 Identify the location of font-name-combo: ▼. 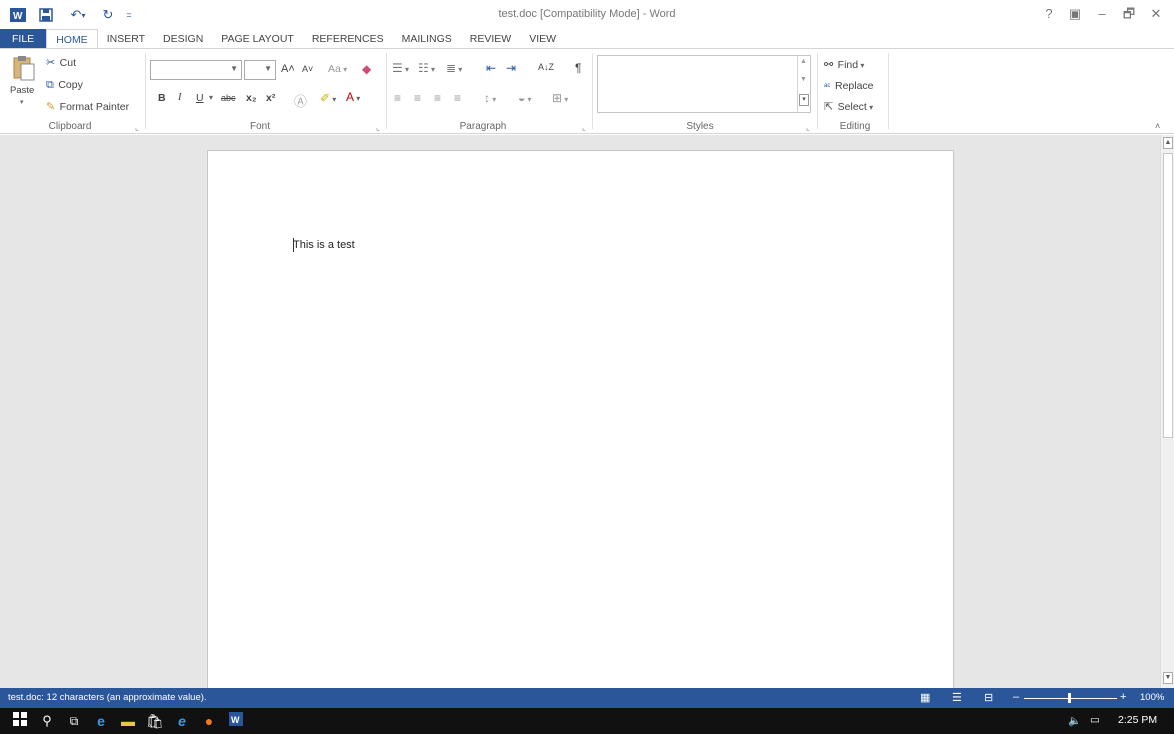
(196, 70).